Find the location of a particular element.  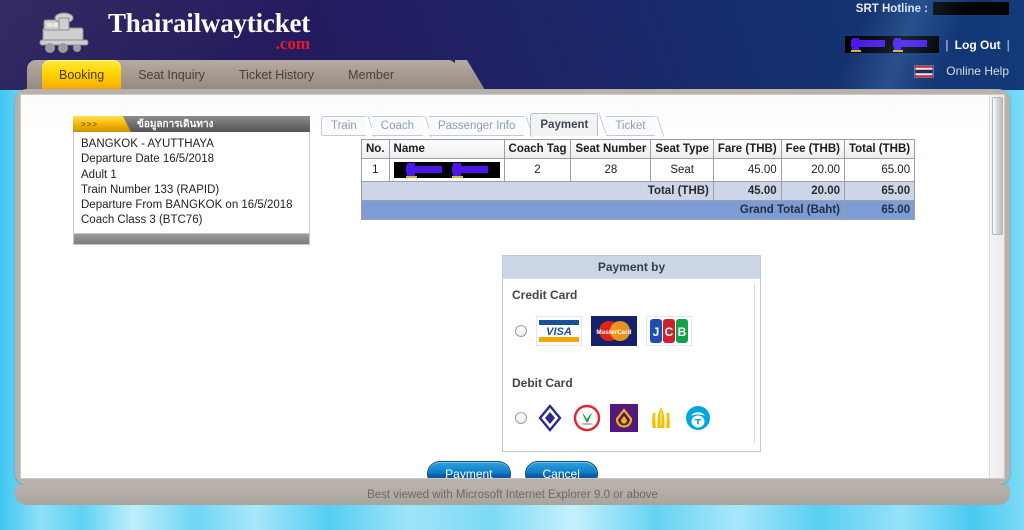

total-label: Total (THB) is located at coordinates (537, 191).